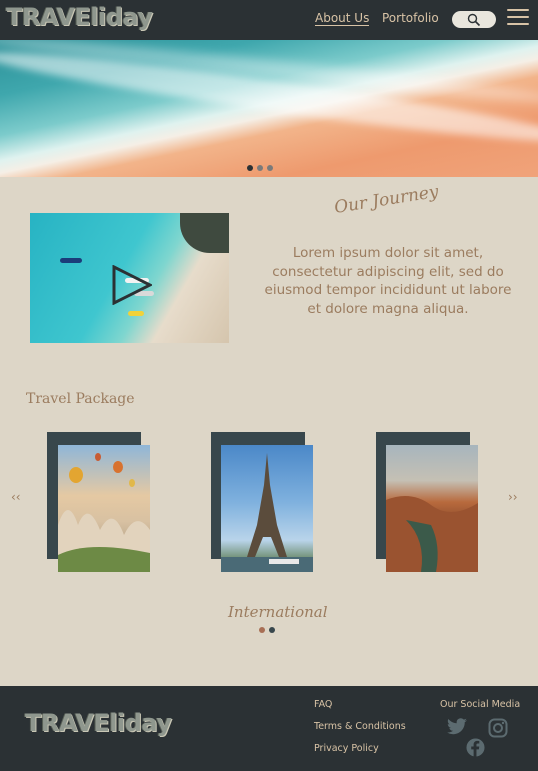 This screenshot has width=538, height=771. I want to click on footer-link-faq: FAQ, so click(323, 704).